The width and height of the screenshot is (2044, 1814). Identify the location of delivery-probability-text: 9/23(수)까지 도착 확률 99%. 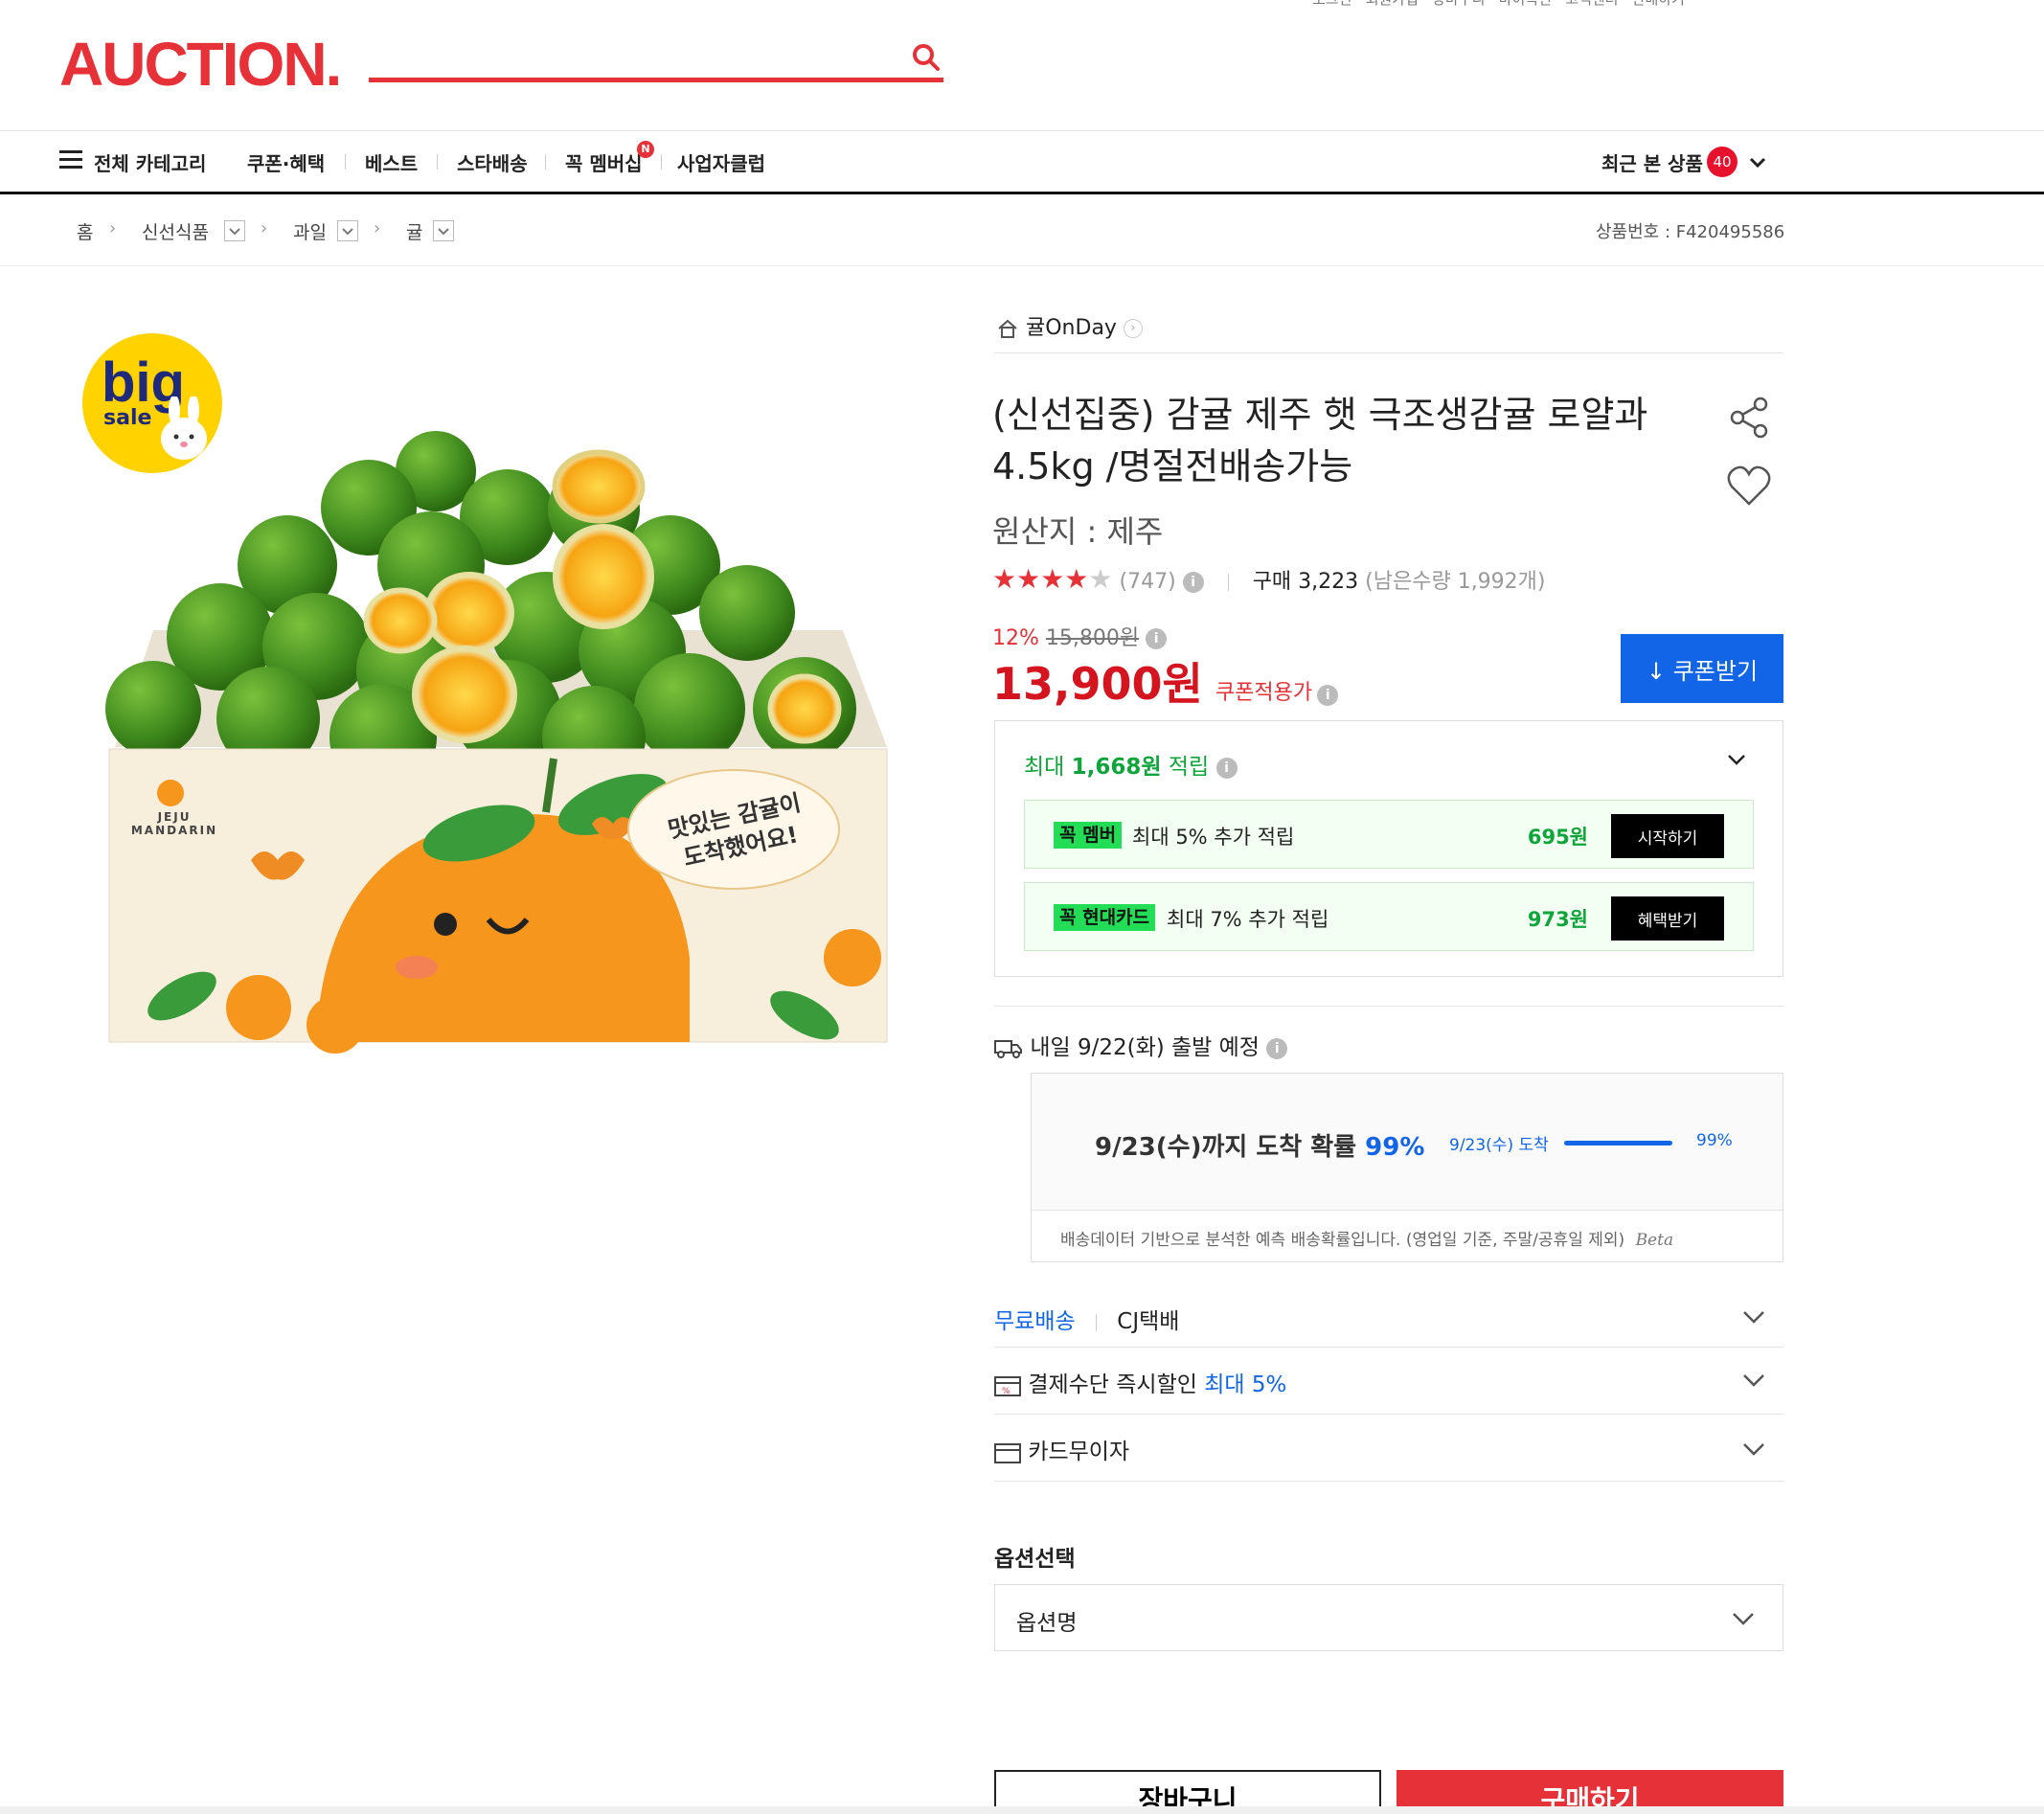
(1260, 1145).